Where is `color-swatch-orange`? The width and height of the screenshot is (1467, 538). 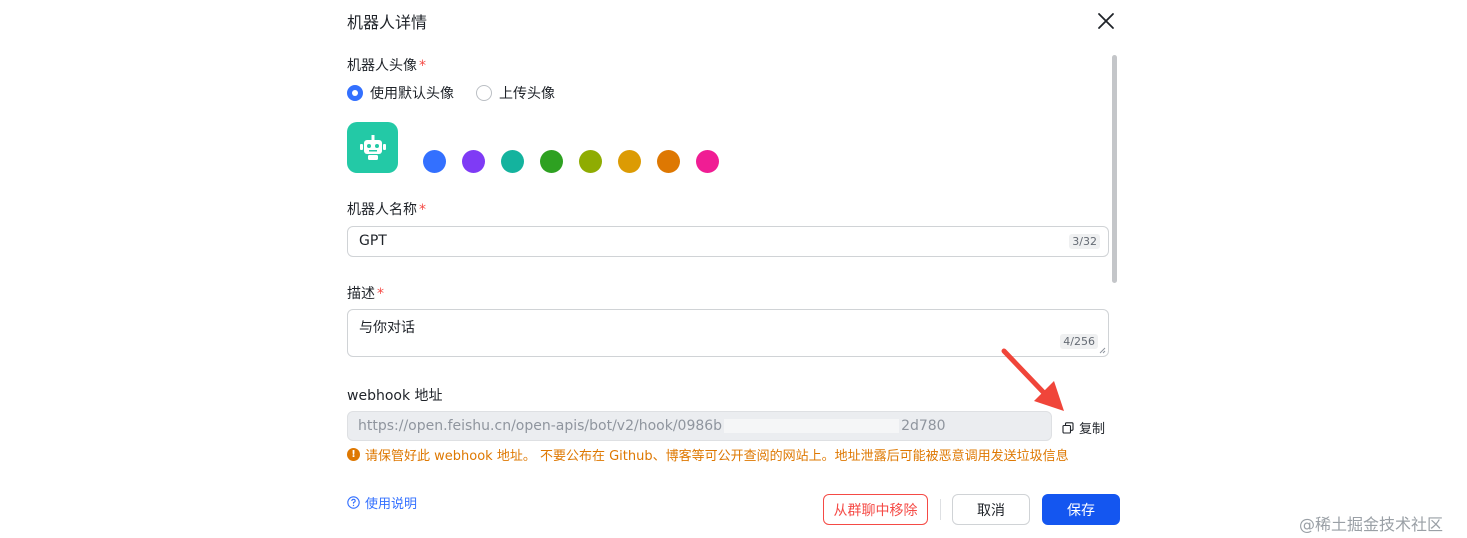
color-swatch-orange is located at coordinates (668, 161).